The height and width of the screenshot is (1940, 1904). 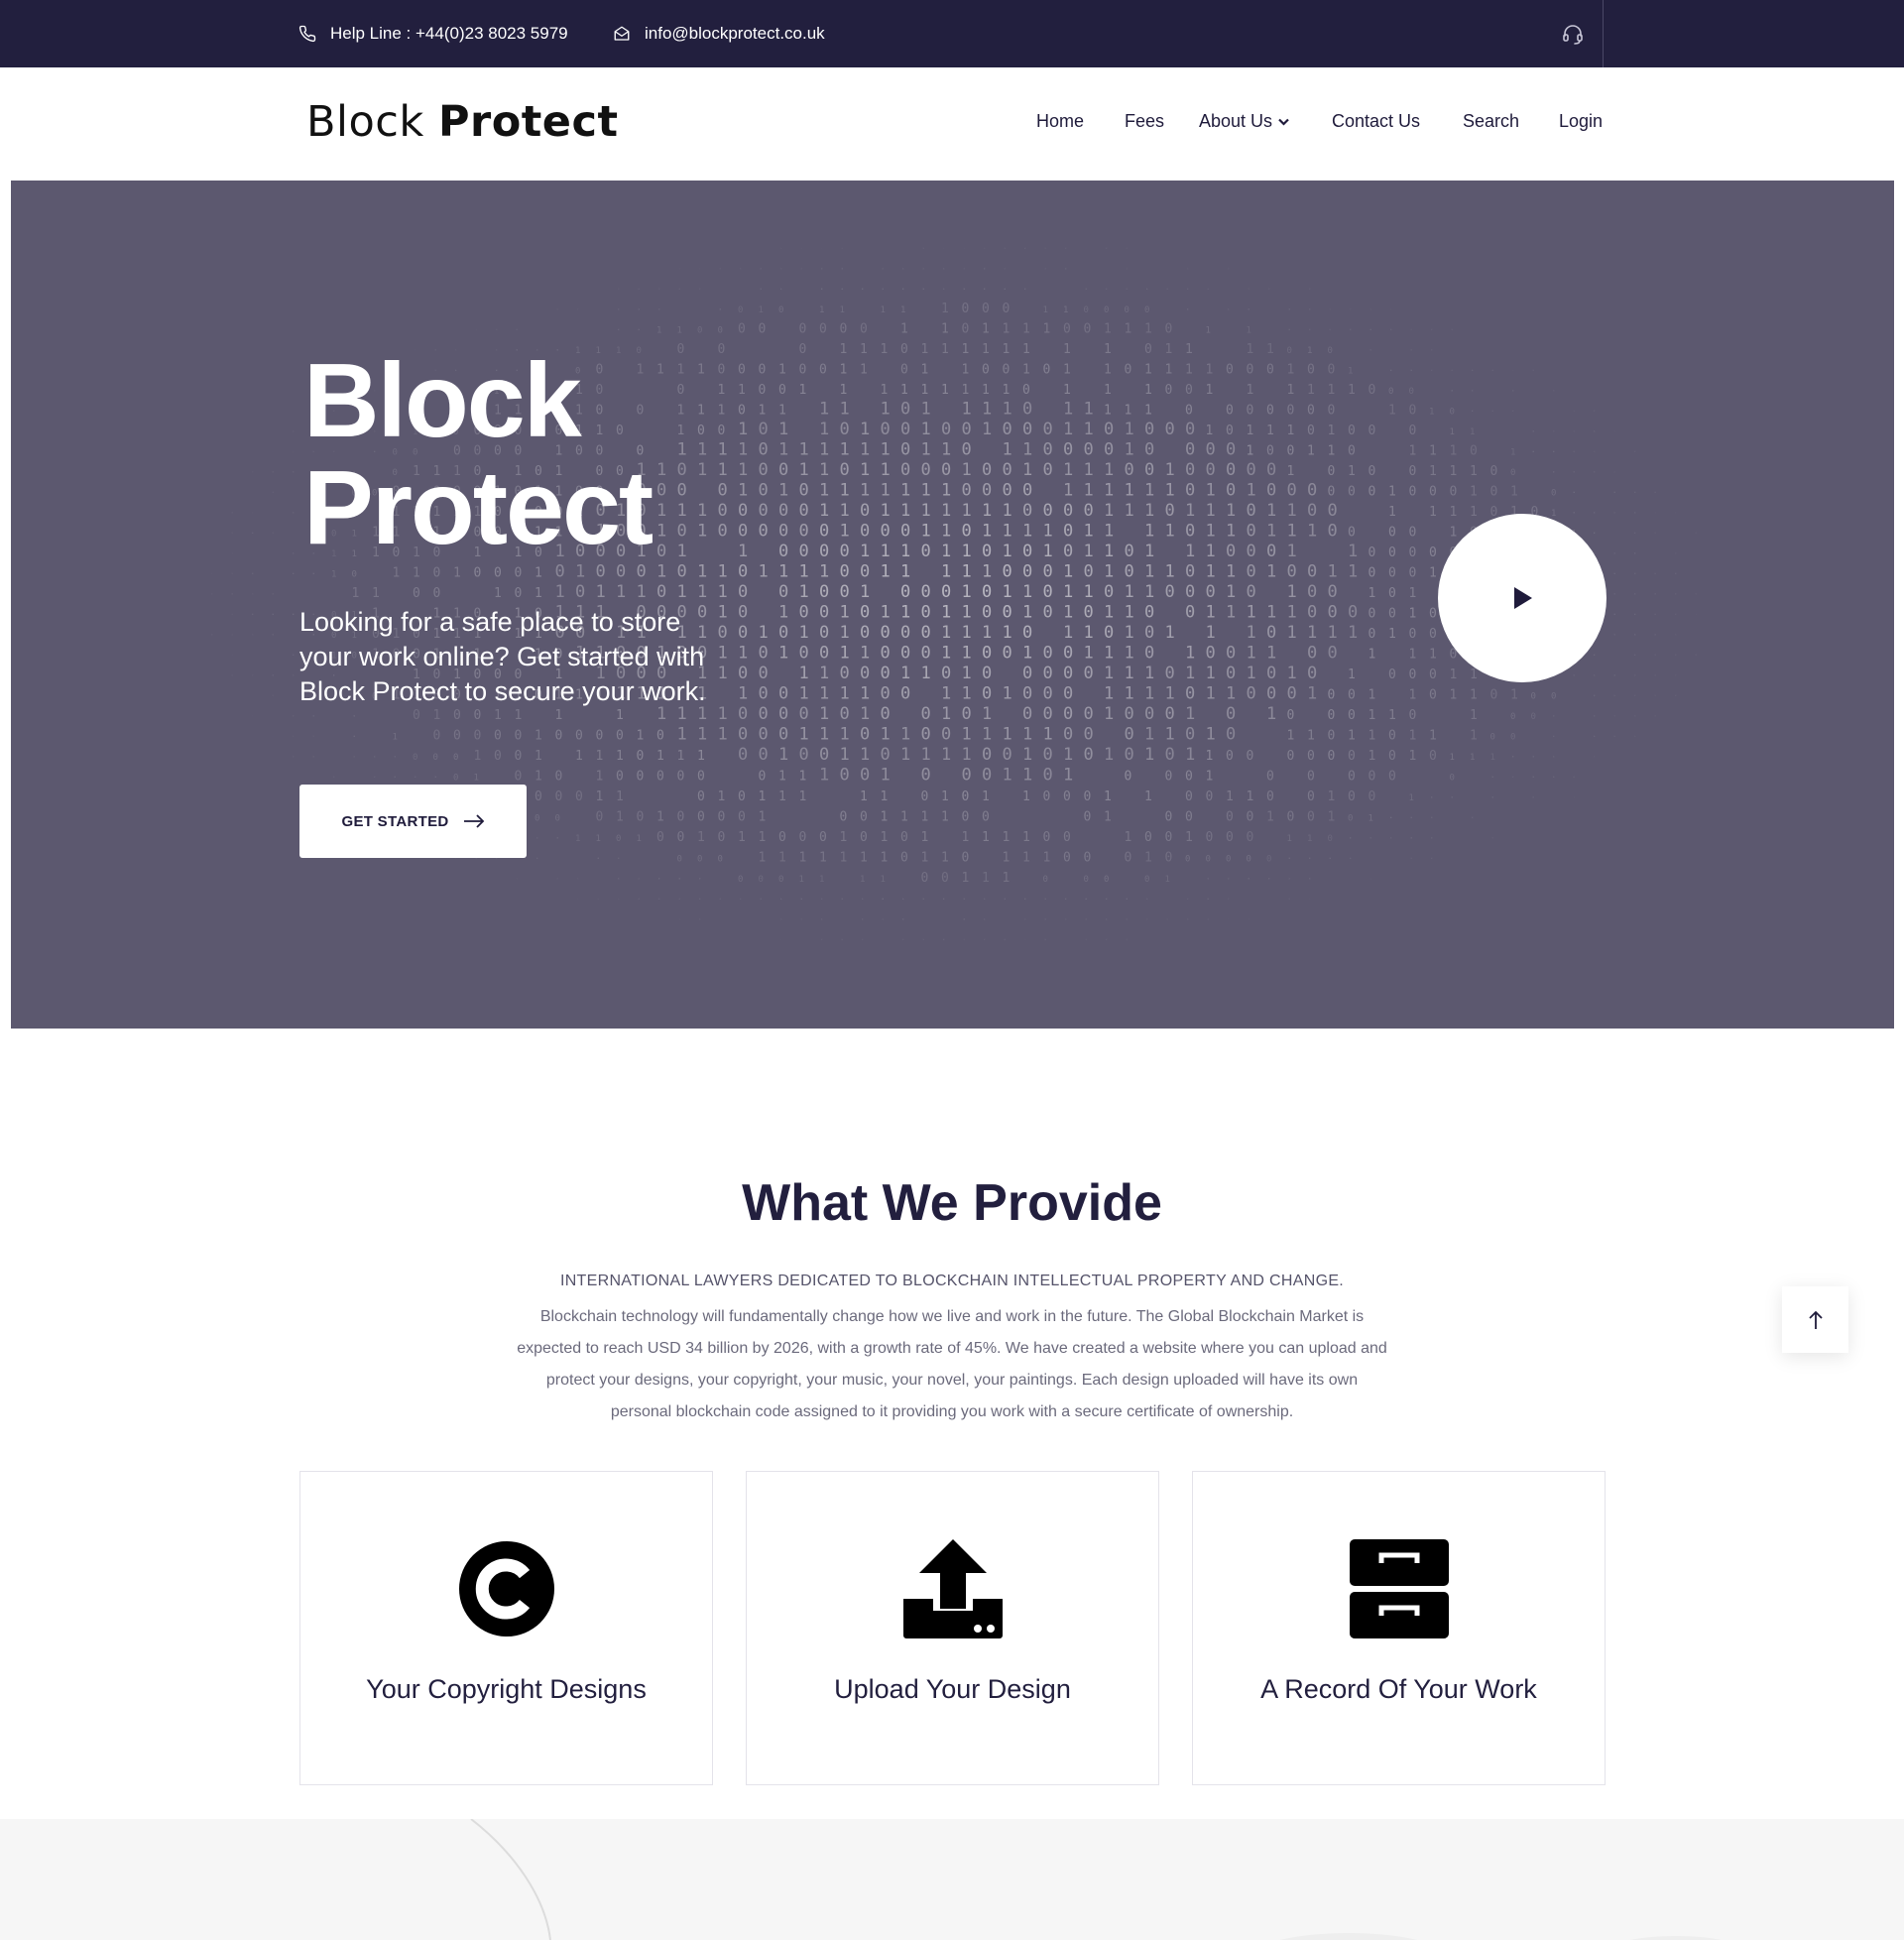 What do you see at coordinates (952, 1628) in the screenshot?
I see `service-card-upload: Upload Your Design` at bounding box center [952, 1628].